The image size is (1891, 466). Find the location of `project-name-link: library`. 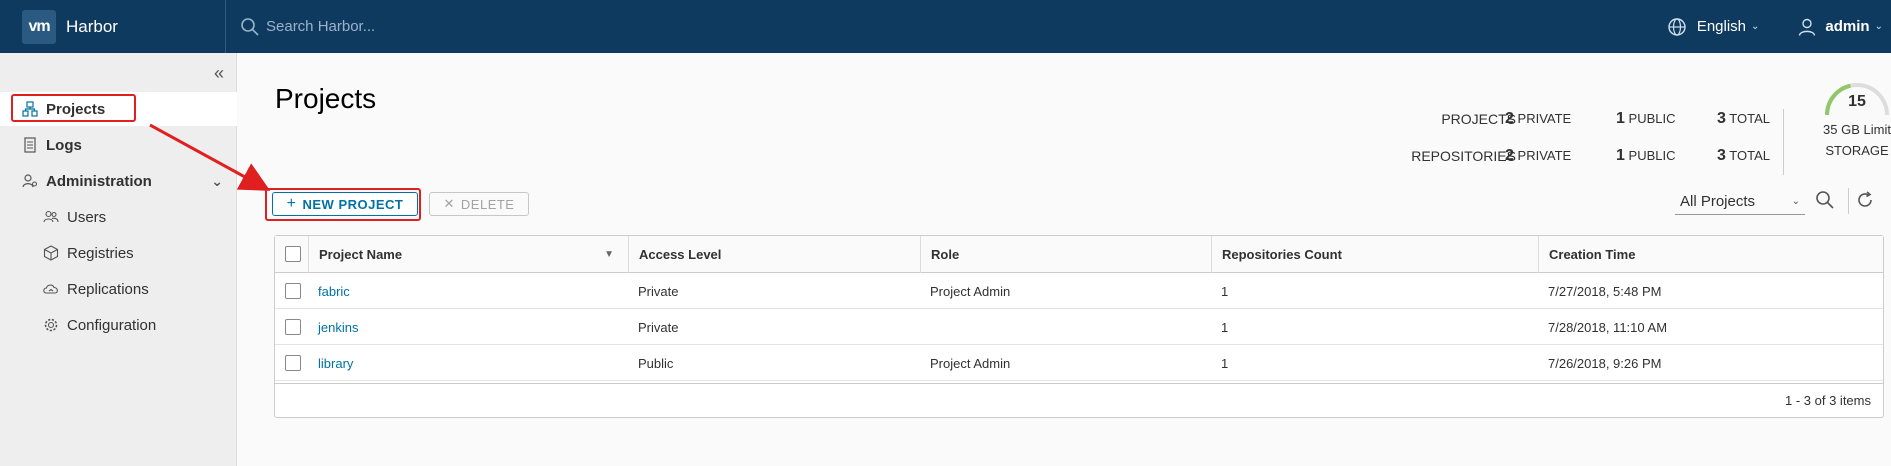

project-name-link: library is located at coordinates (330, 363).